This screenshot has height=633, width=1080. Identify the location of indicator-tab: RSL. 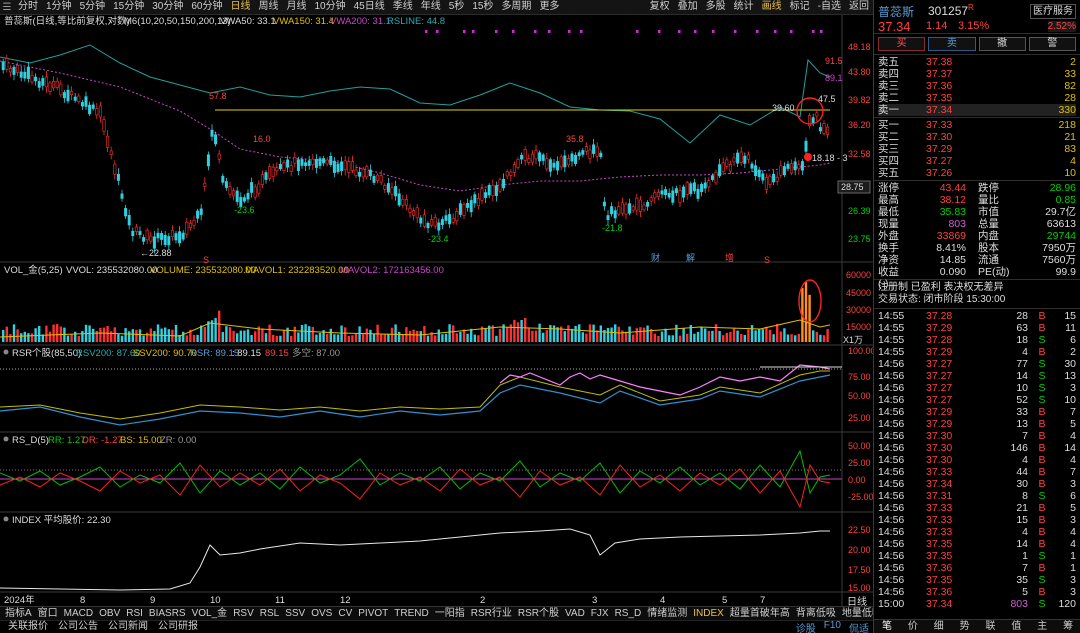
(269, 613).